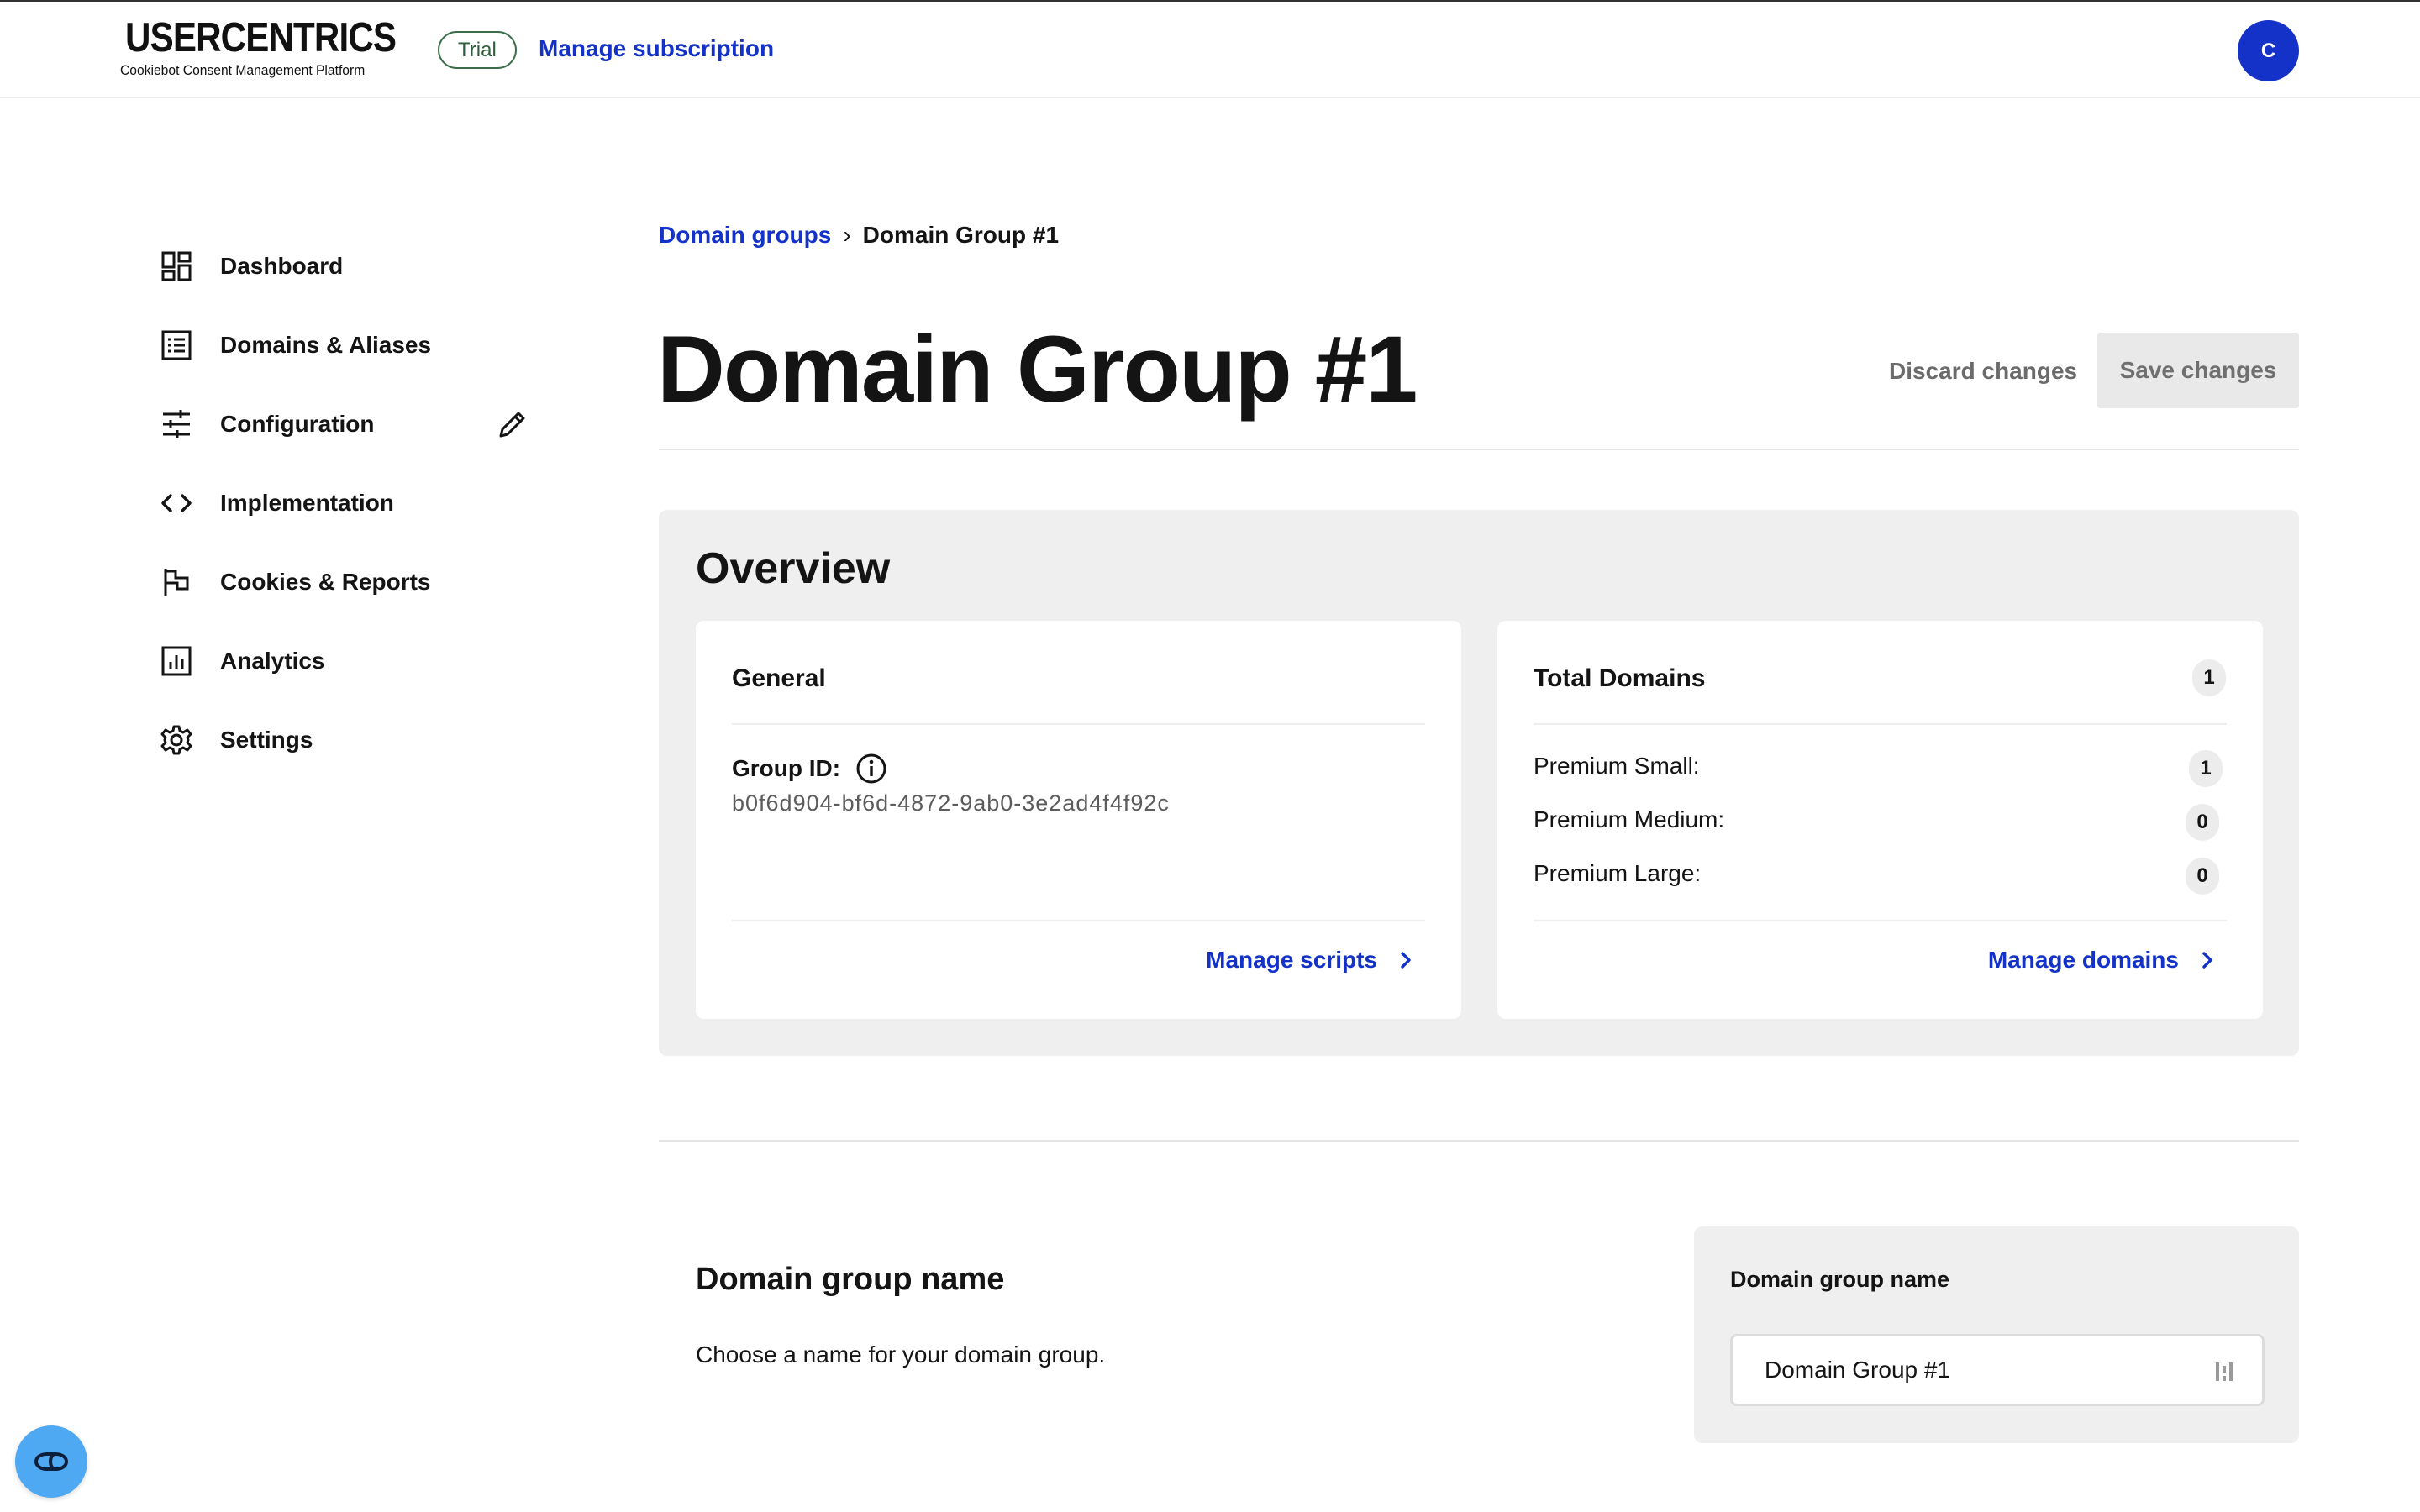 This screenshot has height=1512, width=2420. Describe the element at coordinates (871, 769) in the screenshot. I see `info-icon` at that location.